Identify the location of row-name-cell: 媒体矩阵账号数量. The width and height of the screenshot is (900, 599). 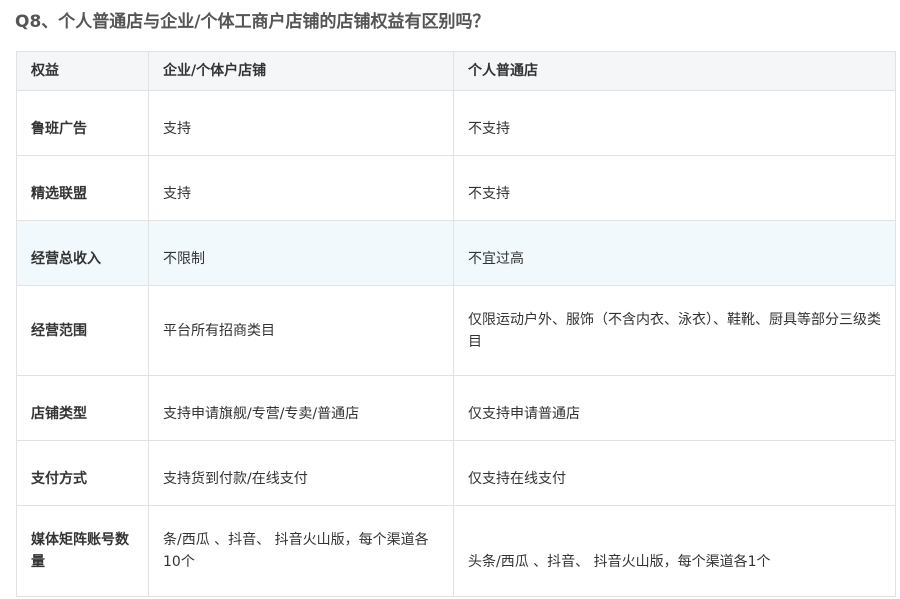
(82, 551).